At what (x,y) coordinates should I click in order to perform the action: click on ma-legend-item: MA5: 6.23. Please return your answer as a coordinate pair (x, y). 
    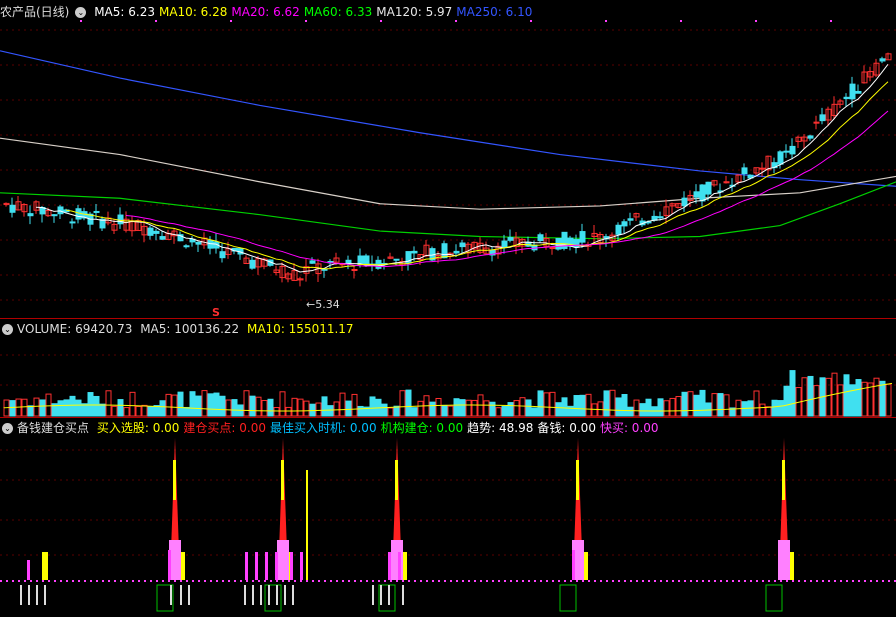
    Looking at the image, I should click on (124, 12).